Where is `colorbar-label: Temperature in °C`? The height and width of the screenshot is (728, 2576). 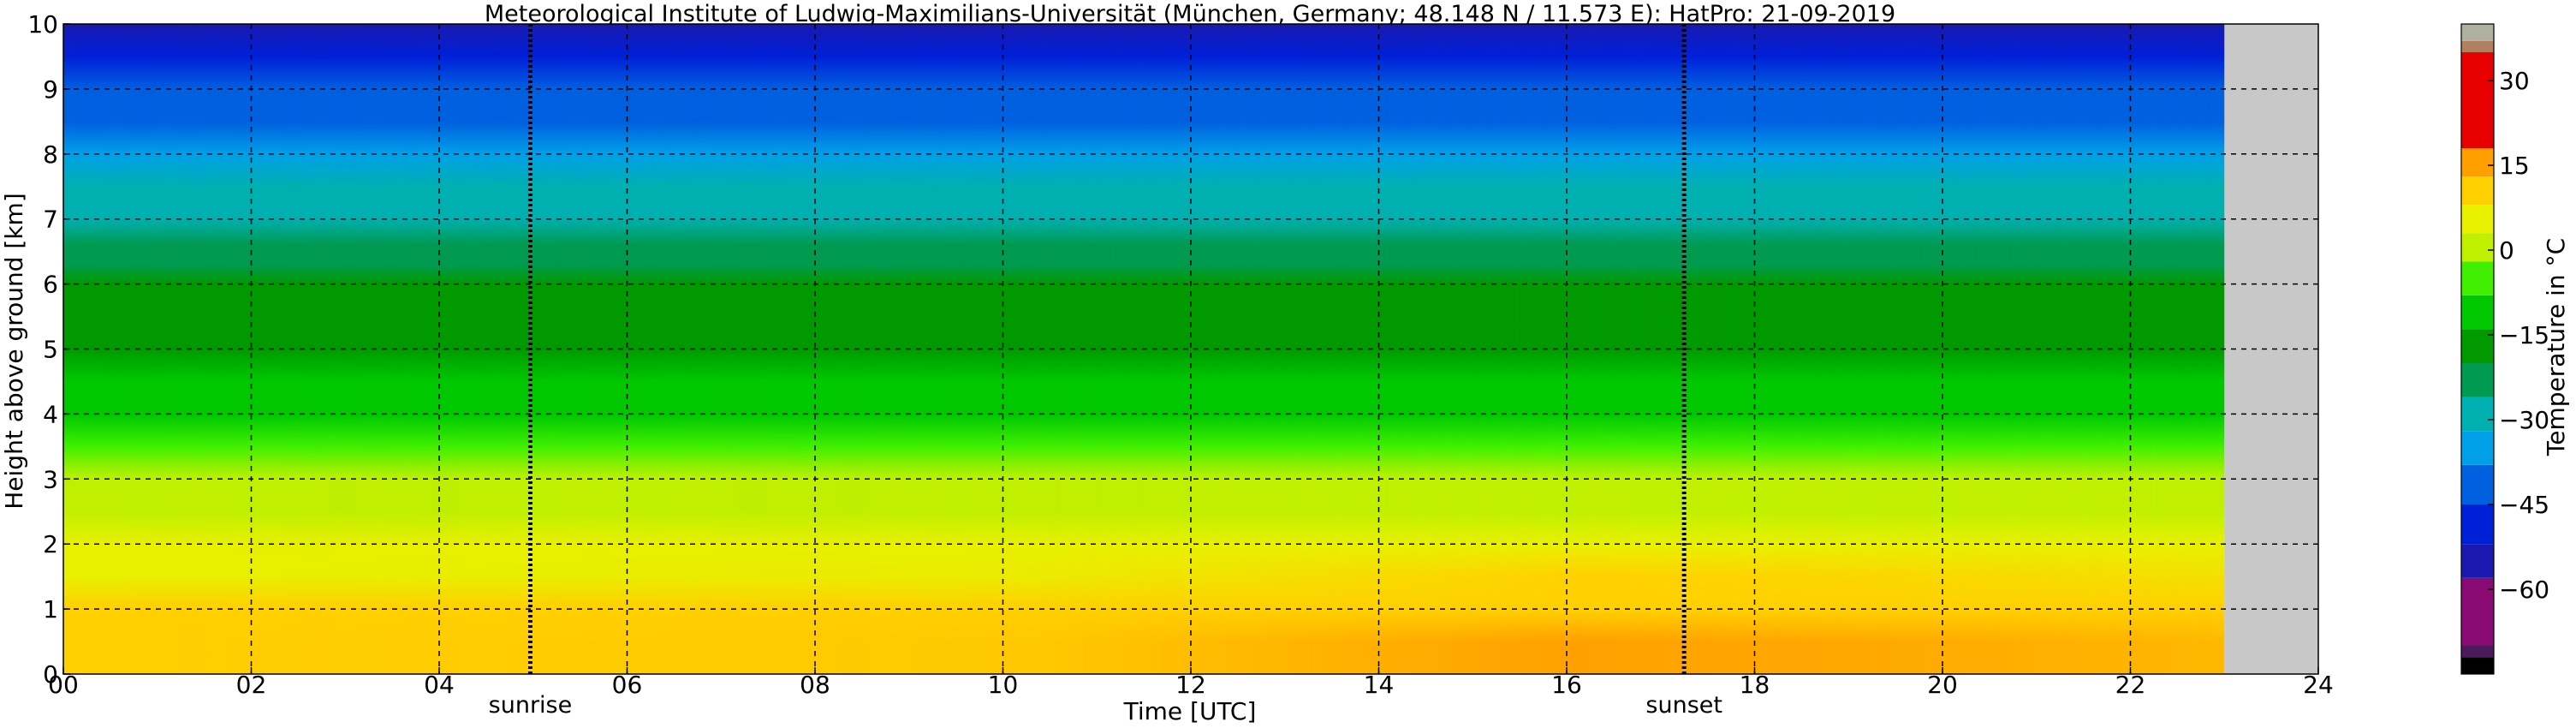 colorbar-label: Temperature in °C is located at coordinates (2556, 347).